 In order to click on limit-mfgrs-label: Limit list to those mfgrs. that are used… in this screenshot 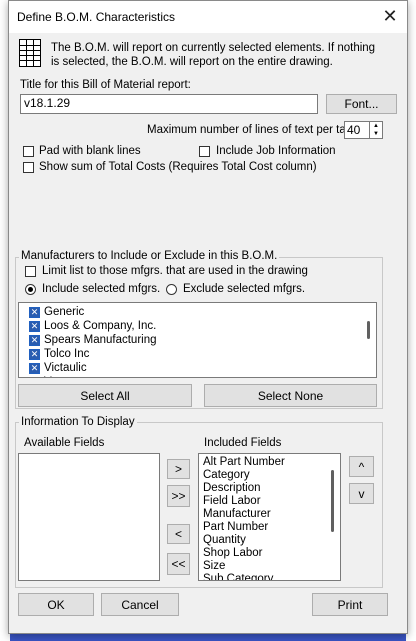, I will do `click(175, 271)`.